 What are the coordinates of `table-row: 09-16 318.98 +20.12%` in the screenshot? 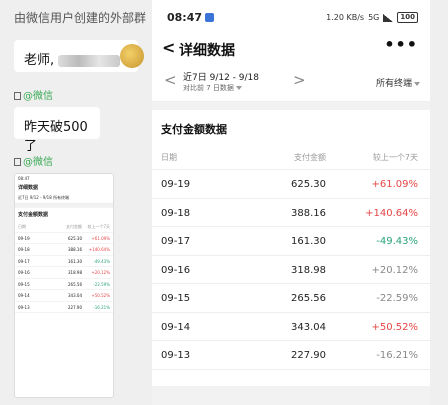 It's located at (291, 270).